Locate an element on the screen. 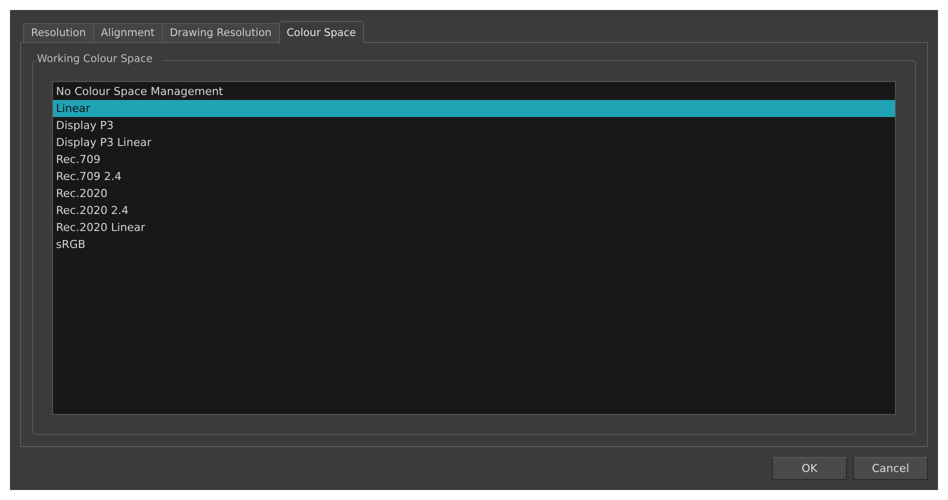  list-item: Rec.2020 is located at coordinates (474, 193).